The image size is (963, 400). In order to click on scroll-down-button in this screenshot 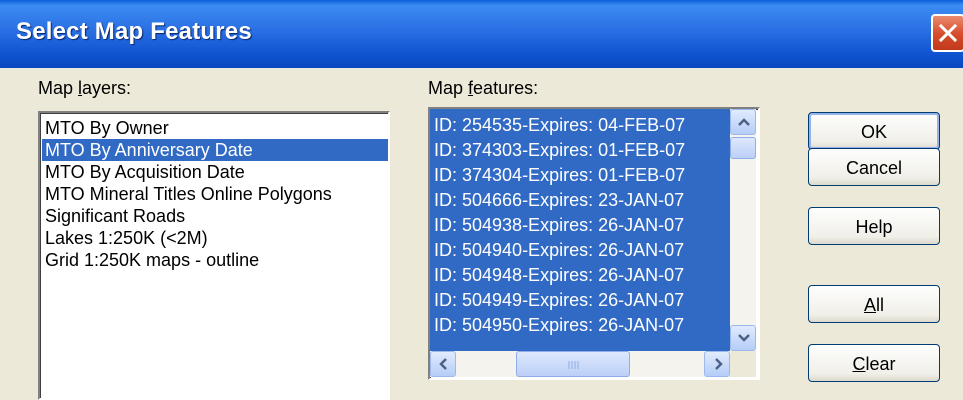, I will do `click(743, 338)`.